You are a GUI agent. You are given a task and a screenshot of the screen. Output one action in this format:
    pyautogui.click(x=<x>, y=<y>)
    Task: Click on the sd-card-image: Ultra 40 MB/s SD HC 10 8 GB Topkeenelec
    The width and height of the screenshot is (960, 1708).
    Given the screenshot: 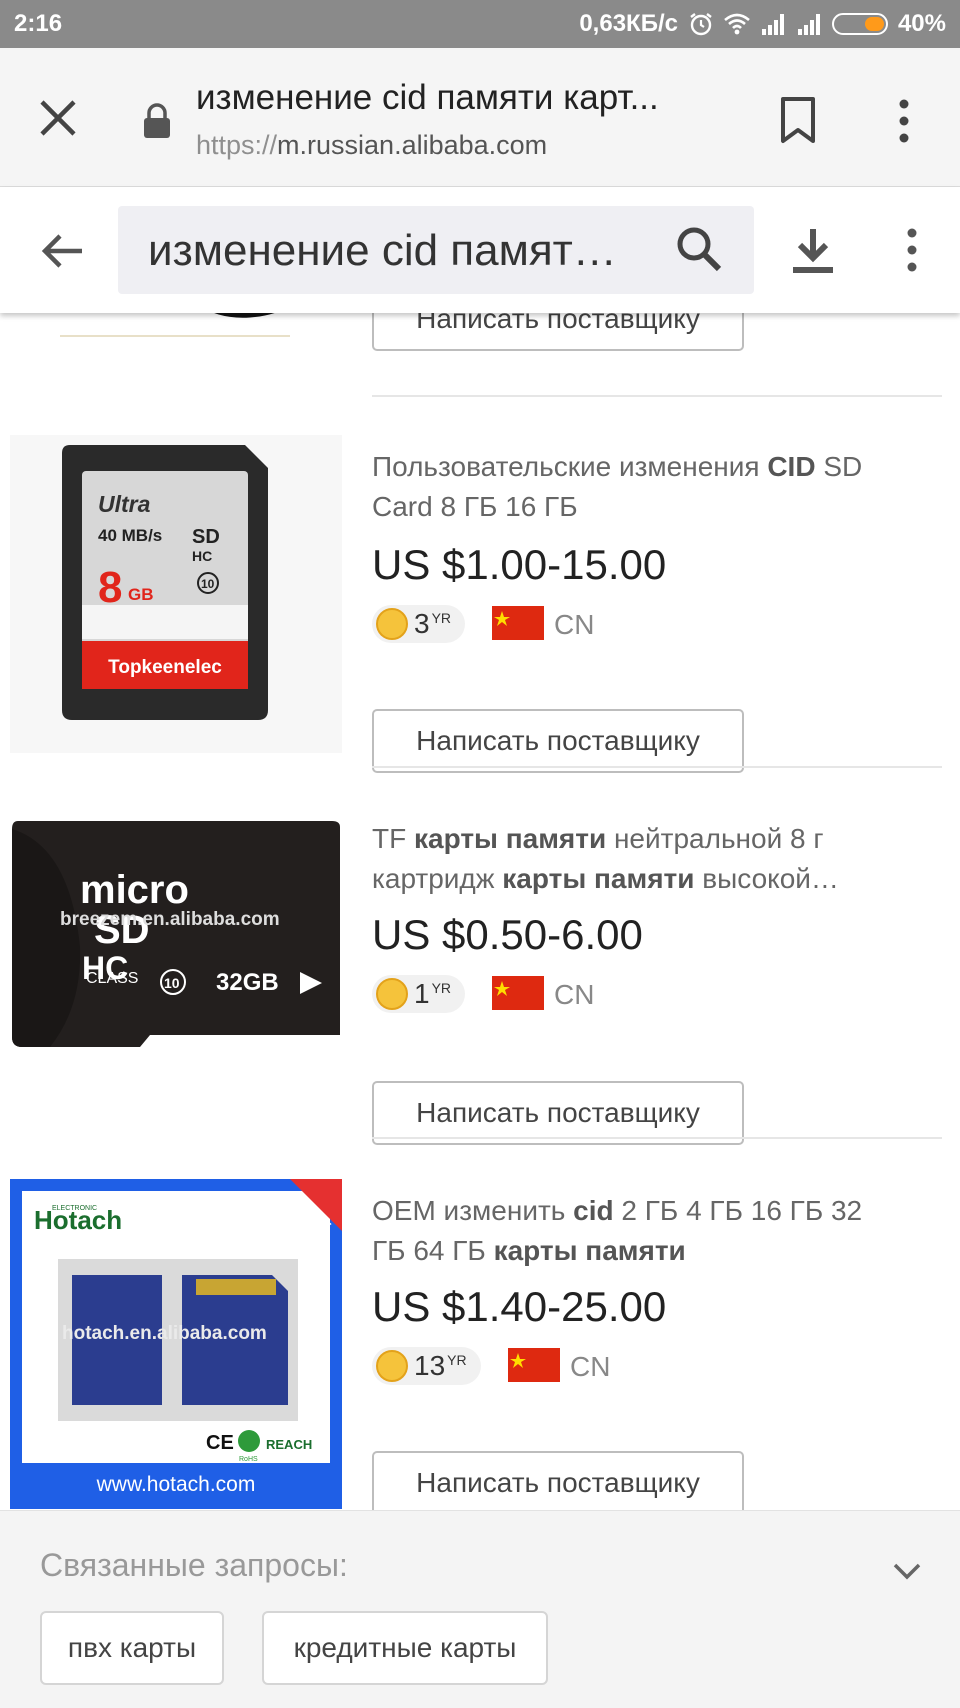 What is the action you would take?
    pyautogui.click(x=165, y=582)
    